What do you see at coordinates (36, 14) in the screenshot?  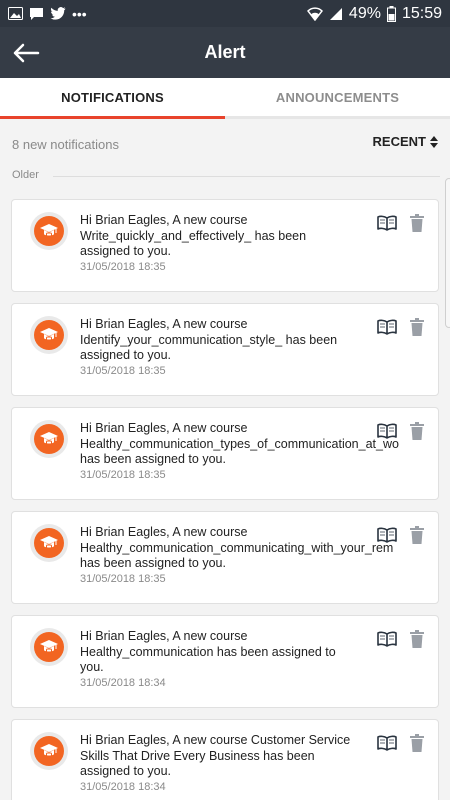 I see `chat-icon` at bounding box center [36, 14].